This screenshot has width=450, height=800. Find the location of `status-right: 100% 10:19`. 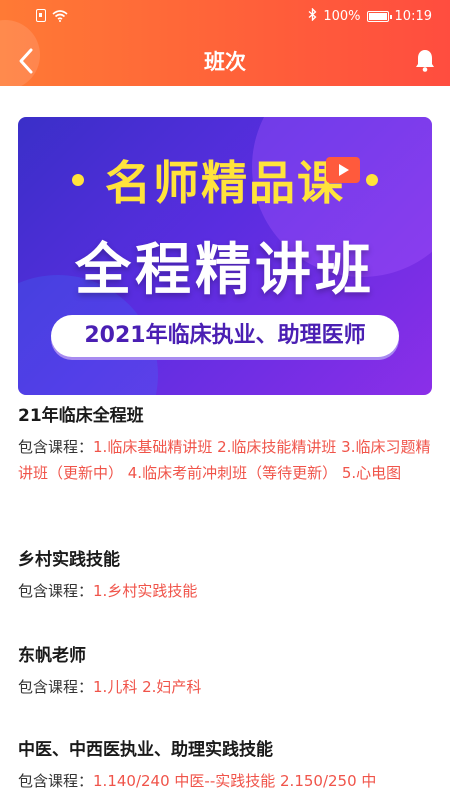

status-right: 100% 10:19 is located at coordinates (370, 16).